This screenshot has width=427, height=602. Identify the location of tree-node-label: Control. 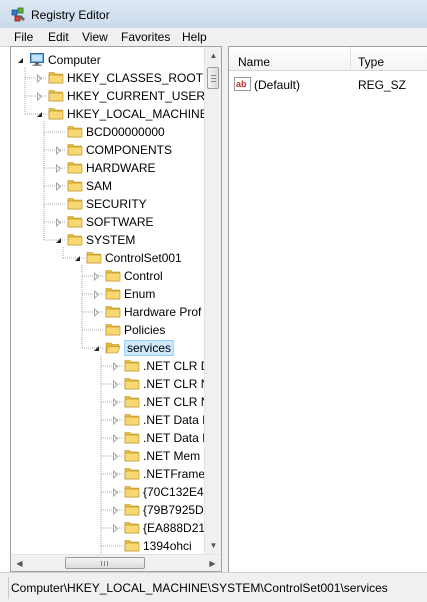
(143, 276).